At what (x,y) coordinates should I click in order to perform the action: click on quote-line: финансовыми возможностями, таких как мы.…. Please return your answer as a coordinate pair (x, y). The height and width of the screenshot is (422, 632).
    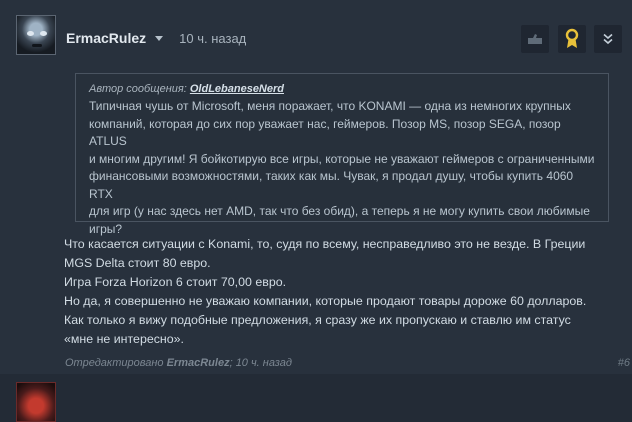
    Looking at the image, I should click on (331, 185).